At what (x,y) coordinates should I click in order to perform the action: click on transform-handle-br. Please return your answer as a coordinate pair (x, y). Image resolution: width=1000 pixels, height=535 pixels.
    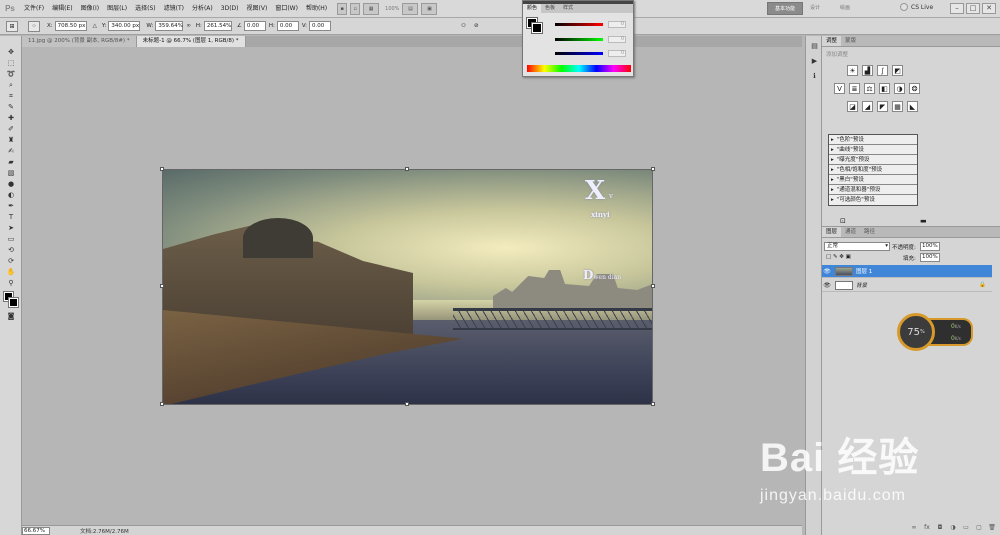
    Looking at the image, I should click on (653, 404).